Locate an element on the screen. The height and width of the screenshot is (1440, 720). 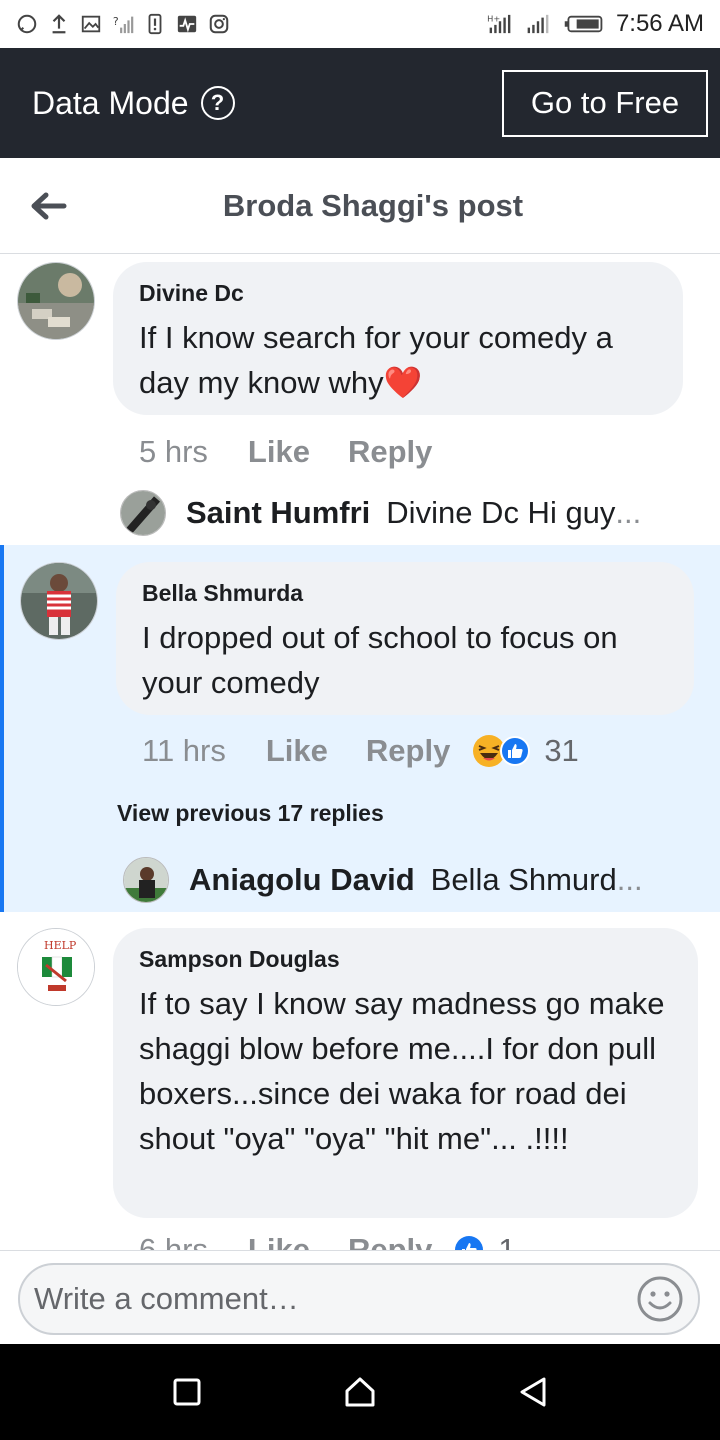
comment-time: 5 hrs is located at coordinates (173, 452).